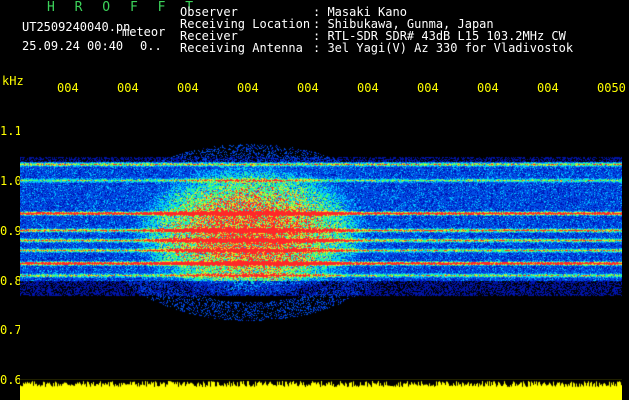 This screenshot has width=629, height=400. What do you see at coordinates (11, 231) in the screenshot?
I see `freq-tick: 0.9` at bounding box center [11, 231].